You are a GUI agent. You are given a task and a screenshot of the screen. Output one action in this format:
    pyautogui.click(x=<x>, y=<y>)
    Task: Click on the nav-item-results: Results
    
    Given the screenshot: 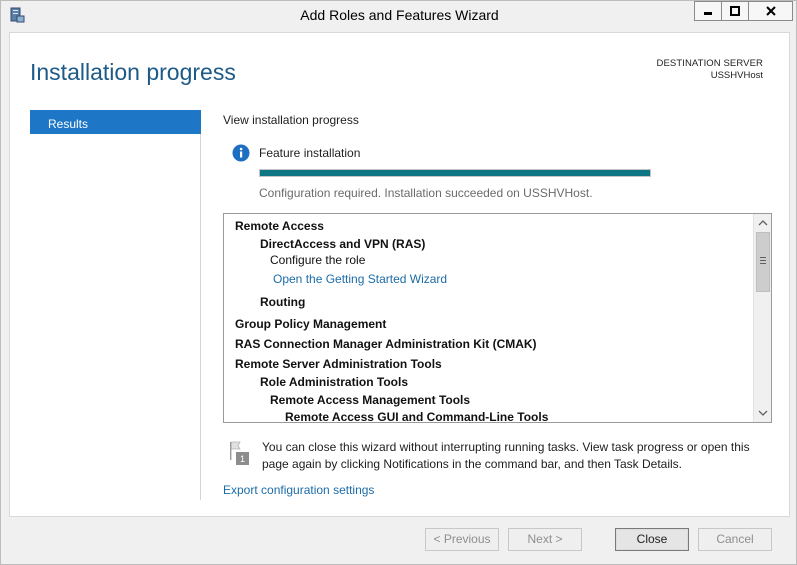 What is the action you would take?
    pyautogui.click(x=115, y=122)
    